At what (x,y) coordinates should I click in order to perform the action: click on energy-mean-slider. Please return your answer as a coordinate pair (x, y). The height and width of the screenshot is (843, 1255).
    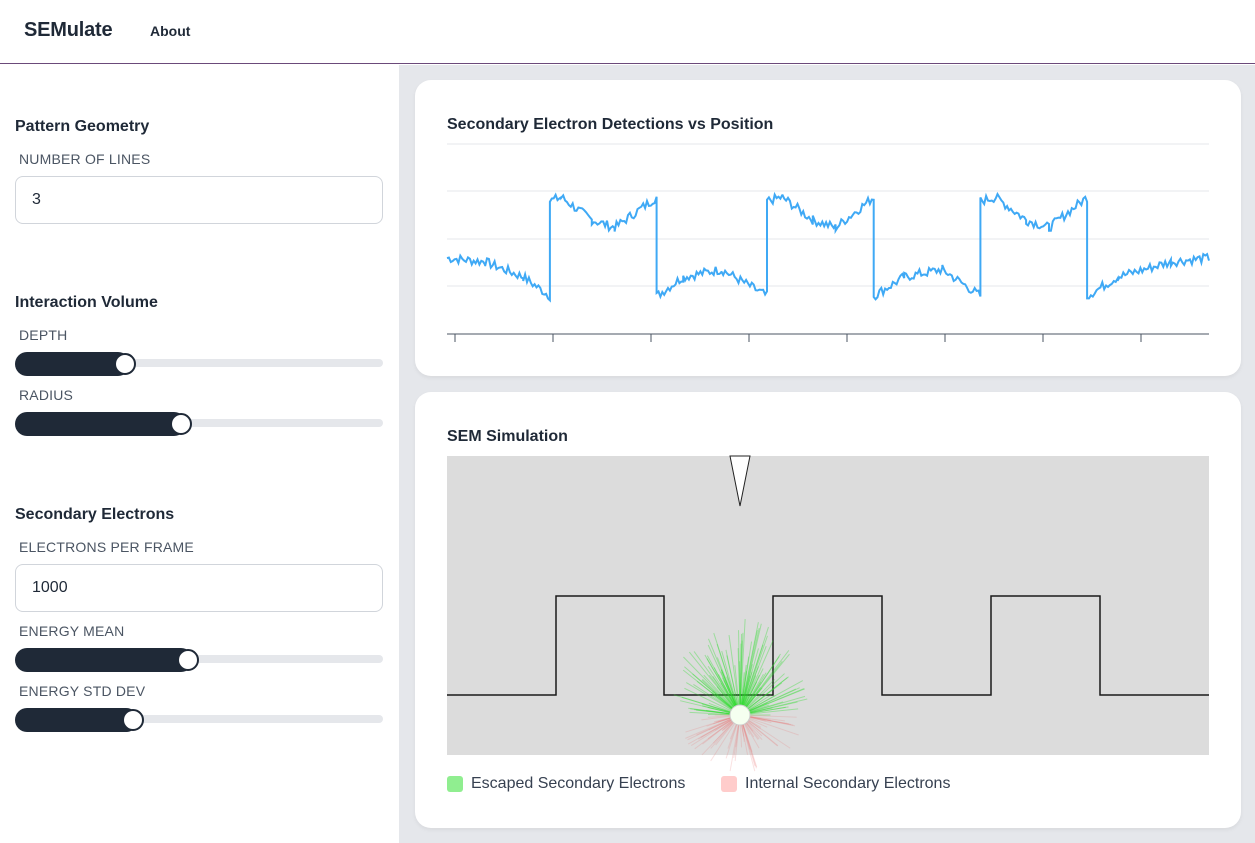
    Looking at the image, I should click on (199, 660).